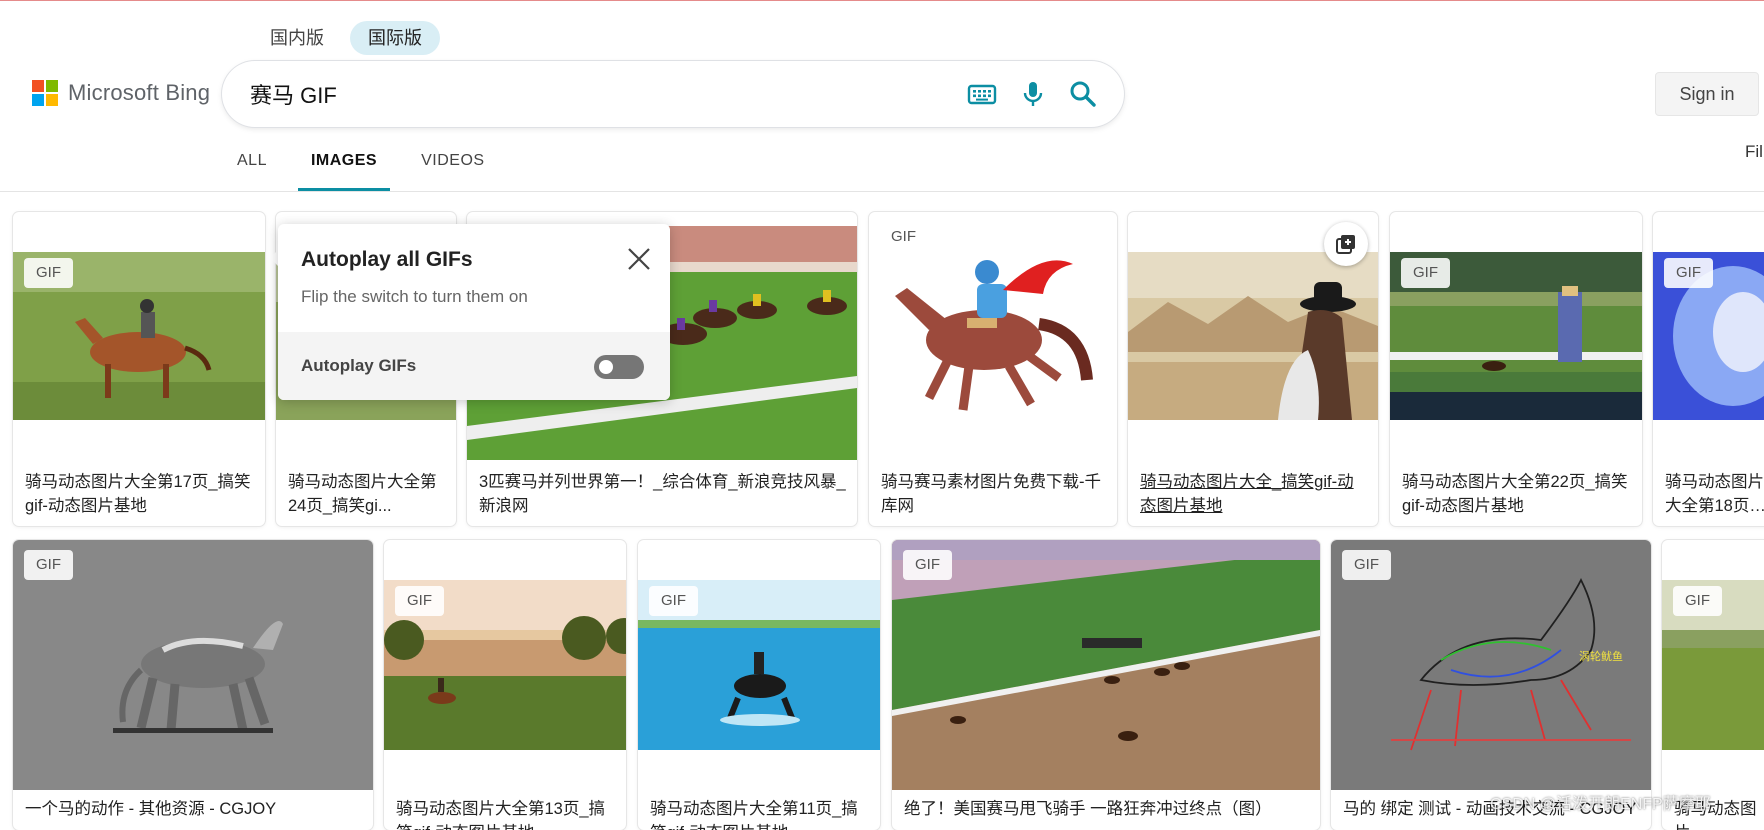  Describe the element at coordinates (588, 94) in the screenshot. I see `search-input` at that location.